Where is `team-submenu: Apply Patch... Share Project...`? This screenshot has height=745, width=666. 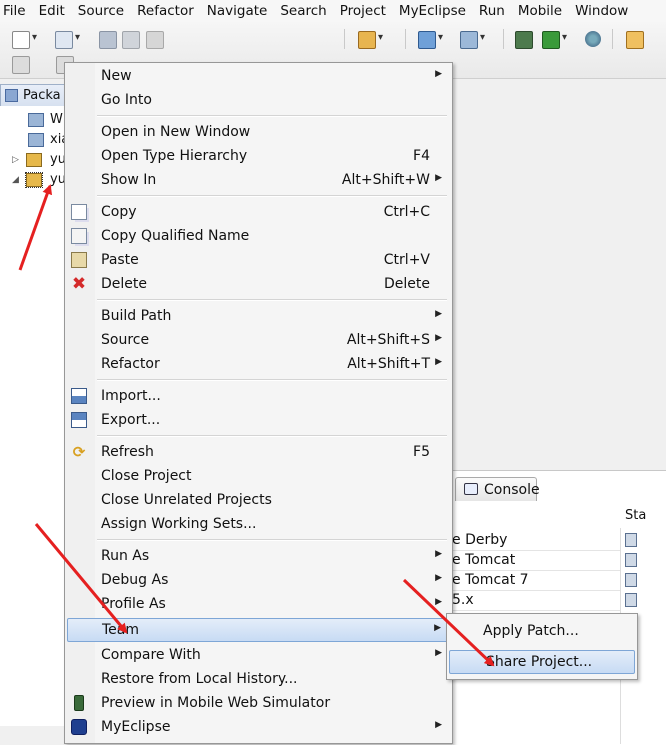 team-submenu: Apply Patch... Share Project... is located at coordinates (542, 646).